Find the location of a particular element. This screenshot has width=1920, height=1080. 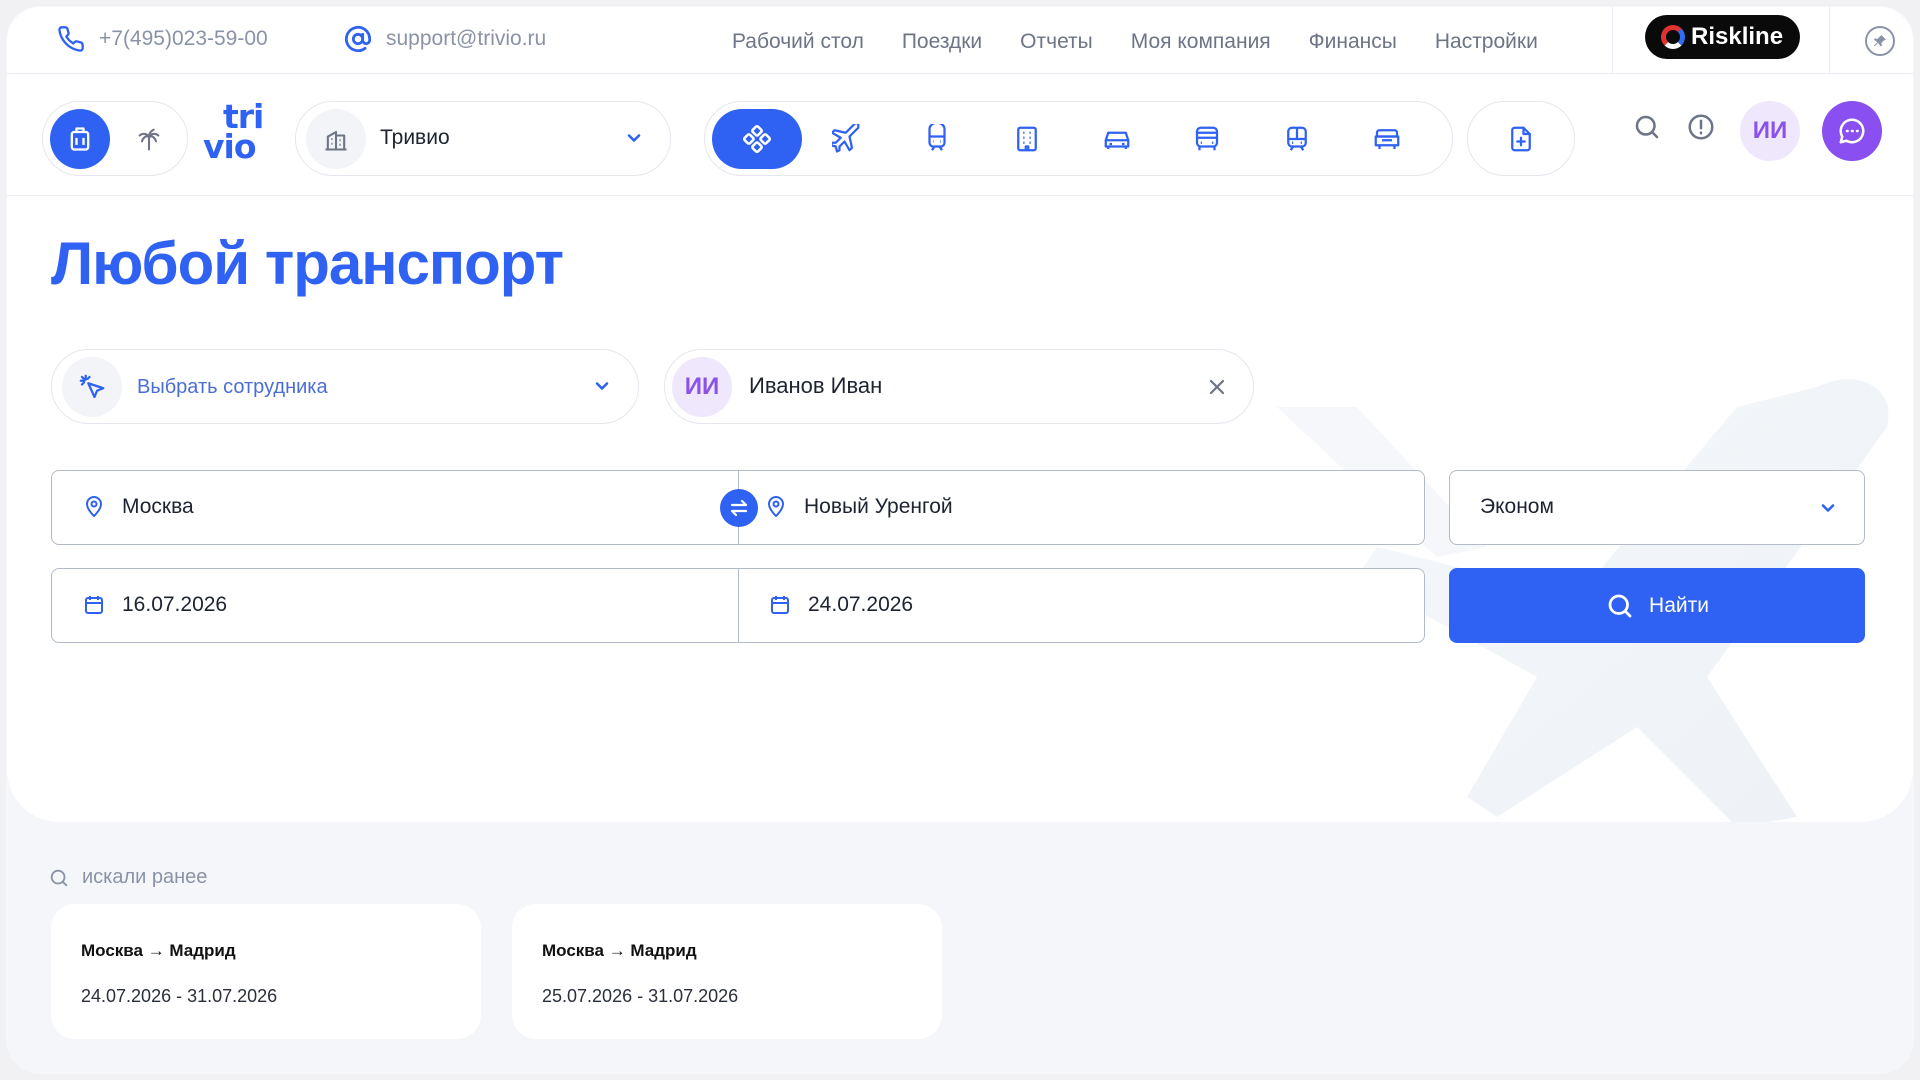

briefcase-icon is located at coordinates (80, 139).